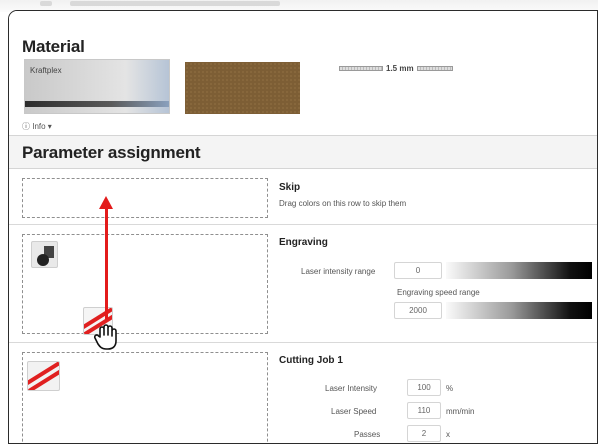 Image resolution: width=598 pixels, height=444 pixels. What do you see at coordinates (26, 126) in the screenshot?
I see `info-icon: ⓘ` at bounding box center [26, 126].